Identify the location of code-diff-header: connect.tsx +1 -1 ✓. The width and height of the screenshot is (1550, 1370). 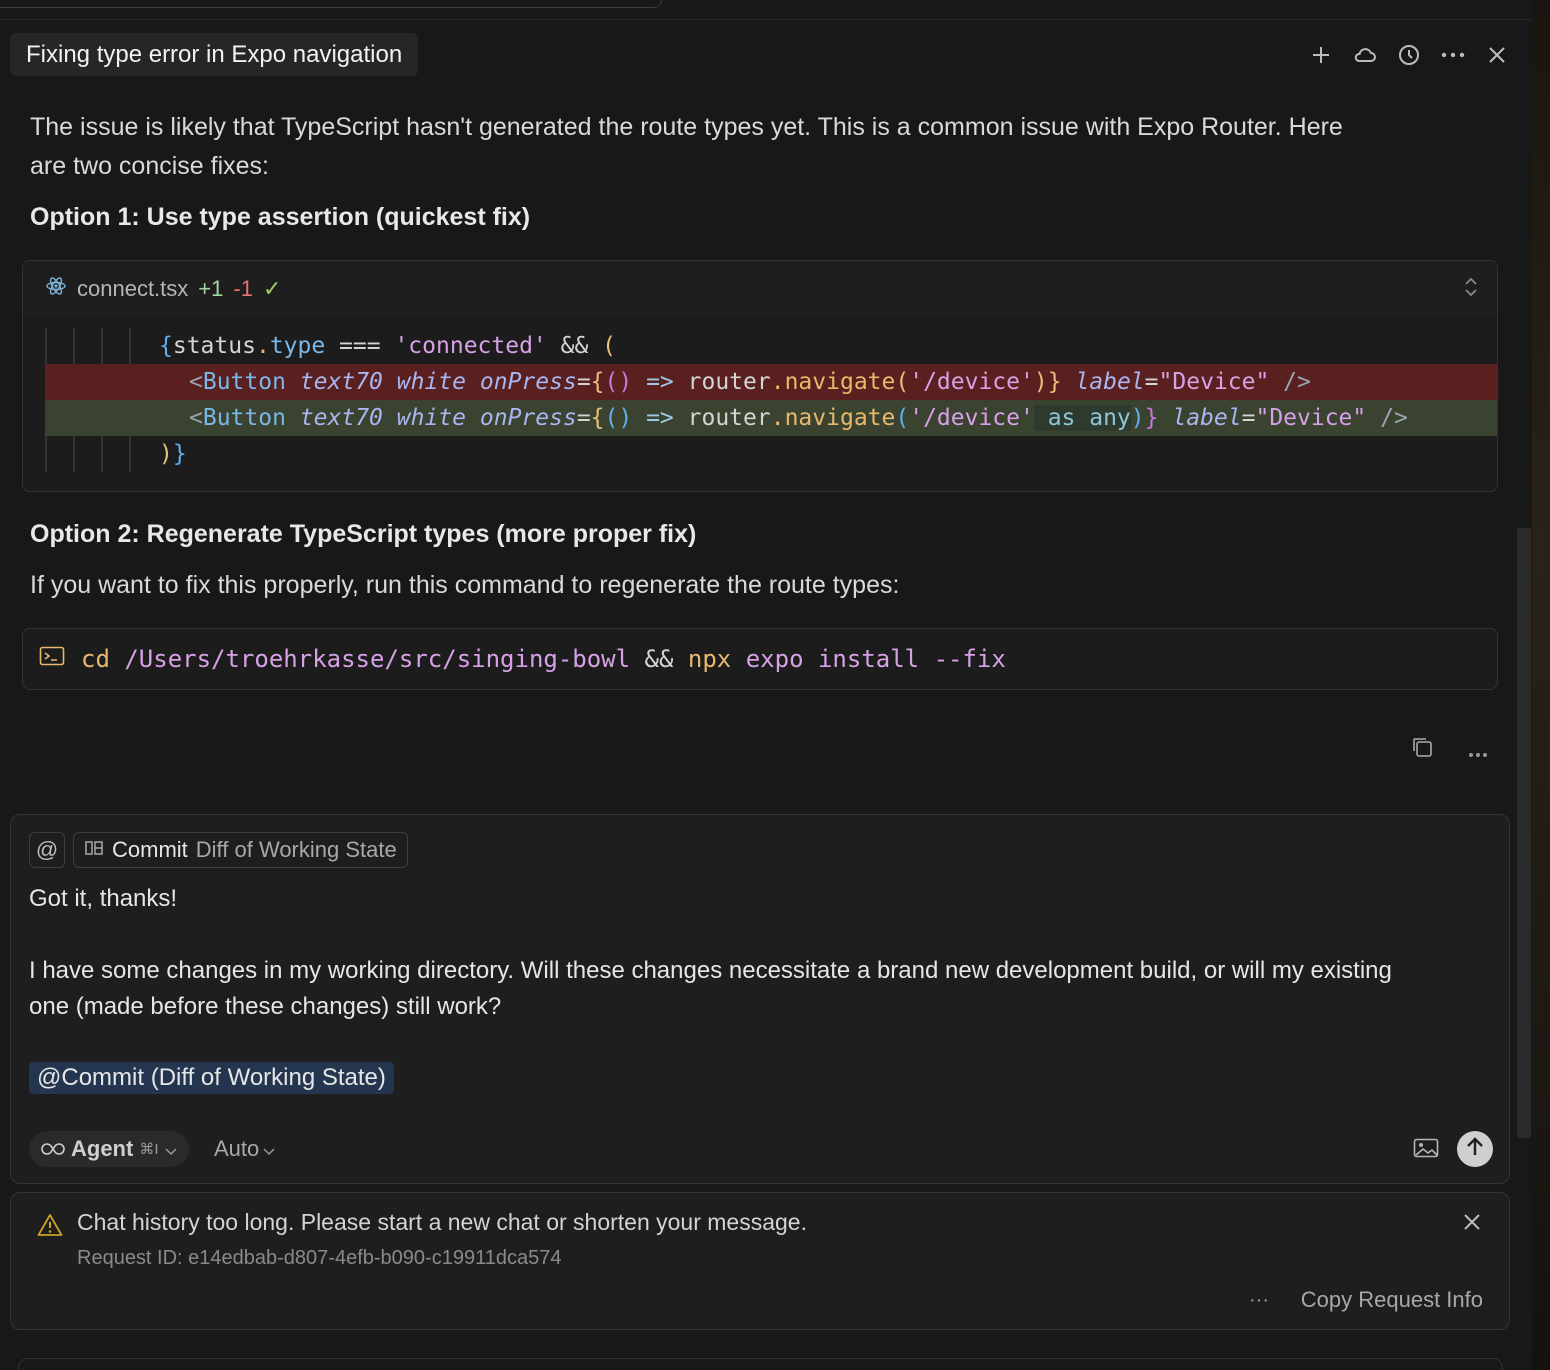
(760, 288).